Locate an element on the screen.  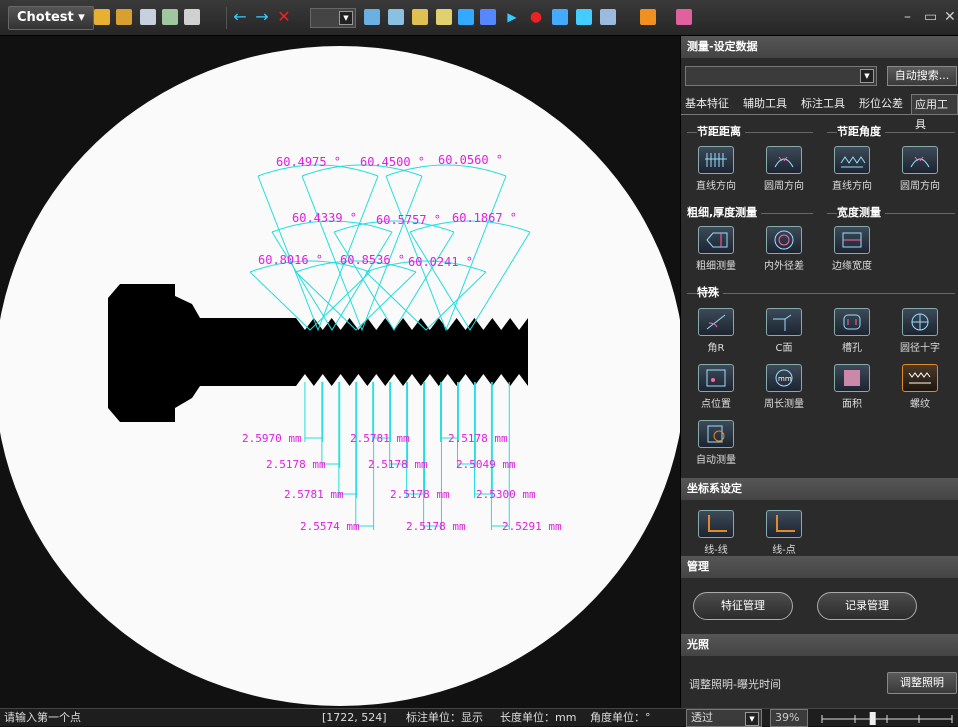
tool-circle-cross: 圆径十字 is located at coordinates (920, 333).